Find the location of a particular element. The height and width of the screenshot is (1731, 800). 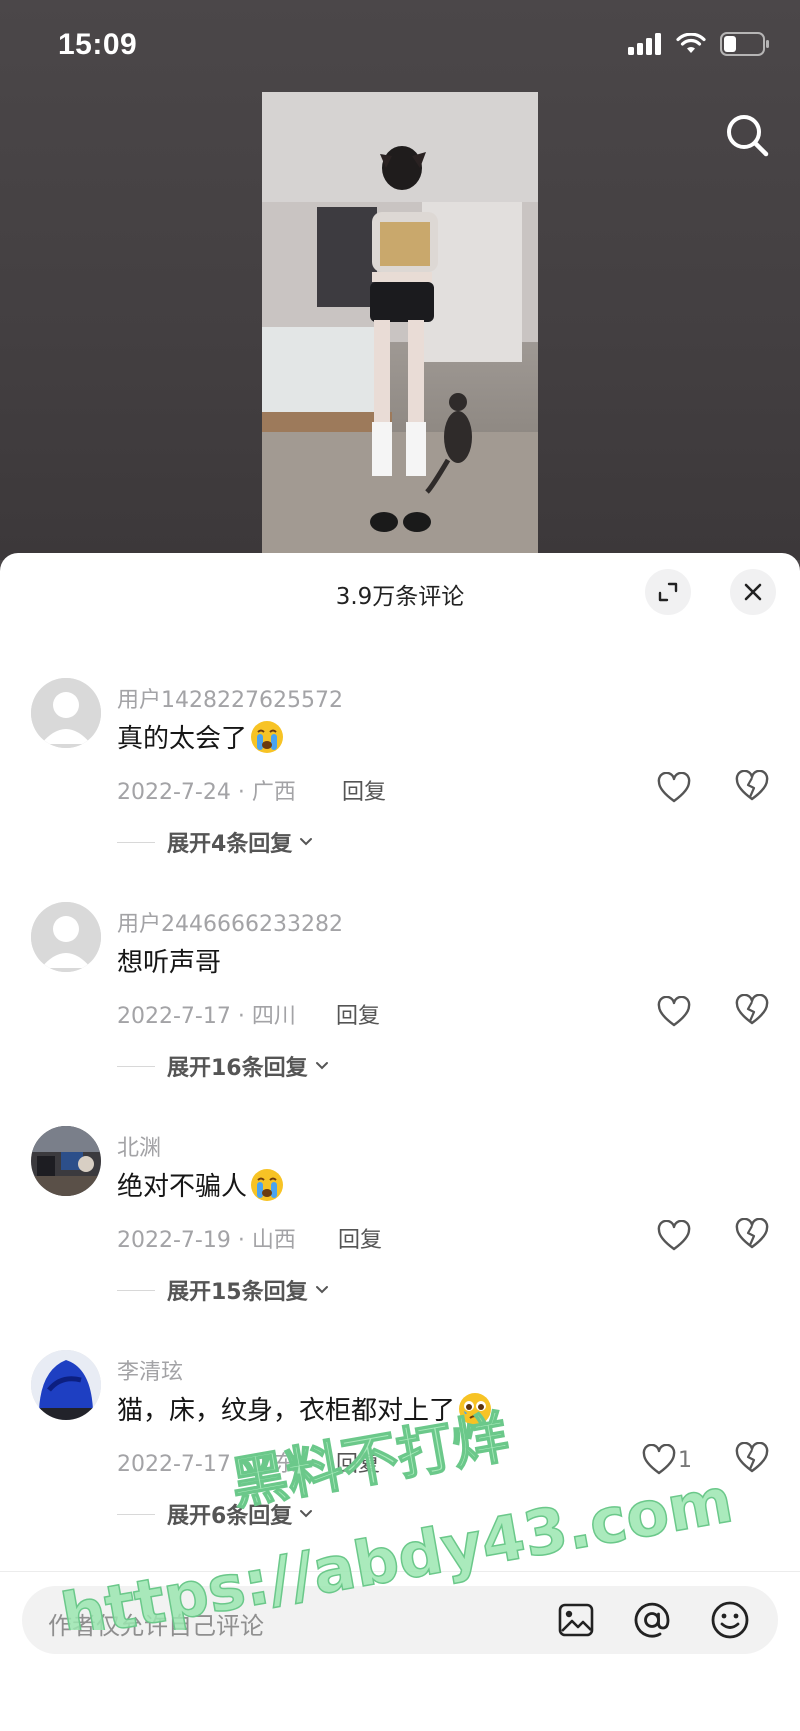

teary-face-emoji-icon is located at coordinates (475, 1408).